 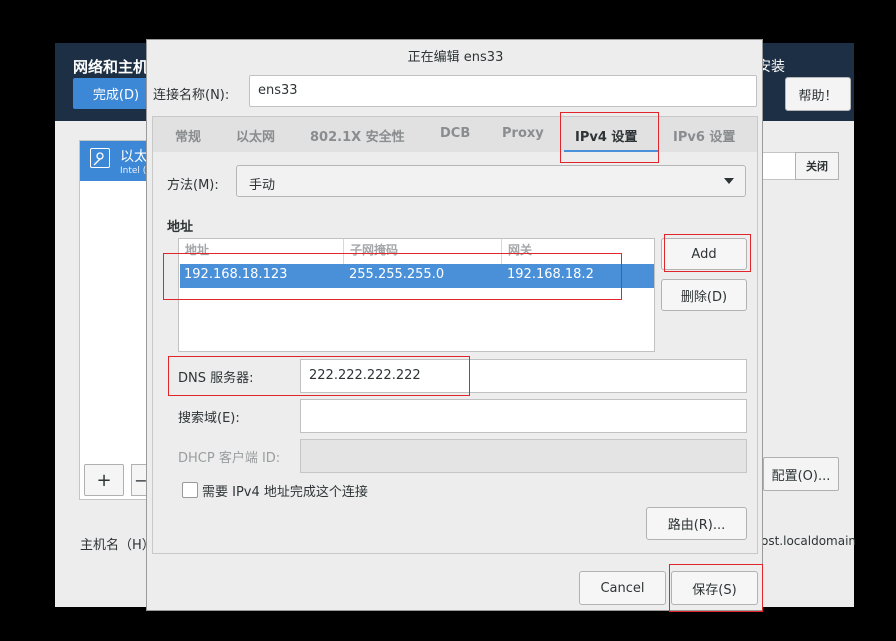 What do you see at coordinates (729, 181) in the screenshot?
I see `dropdown-arrow-icon` at bounding box center [729, 181].